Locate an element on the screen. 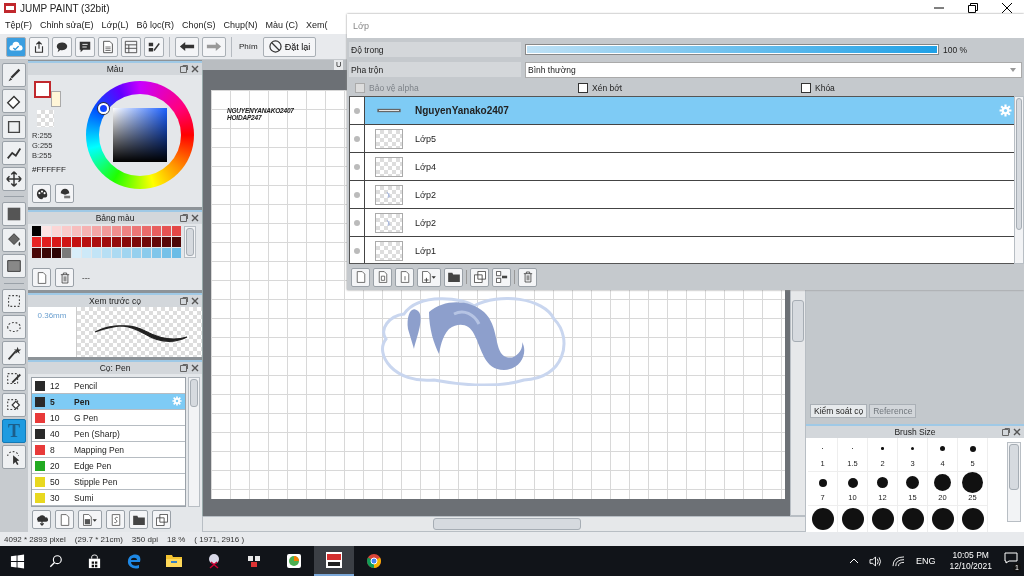 The image size is (1024, 576). brush-name: Stipple Pen is located at coordinates (96, 481).